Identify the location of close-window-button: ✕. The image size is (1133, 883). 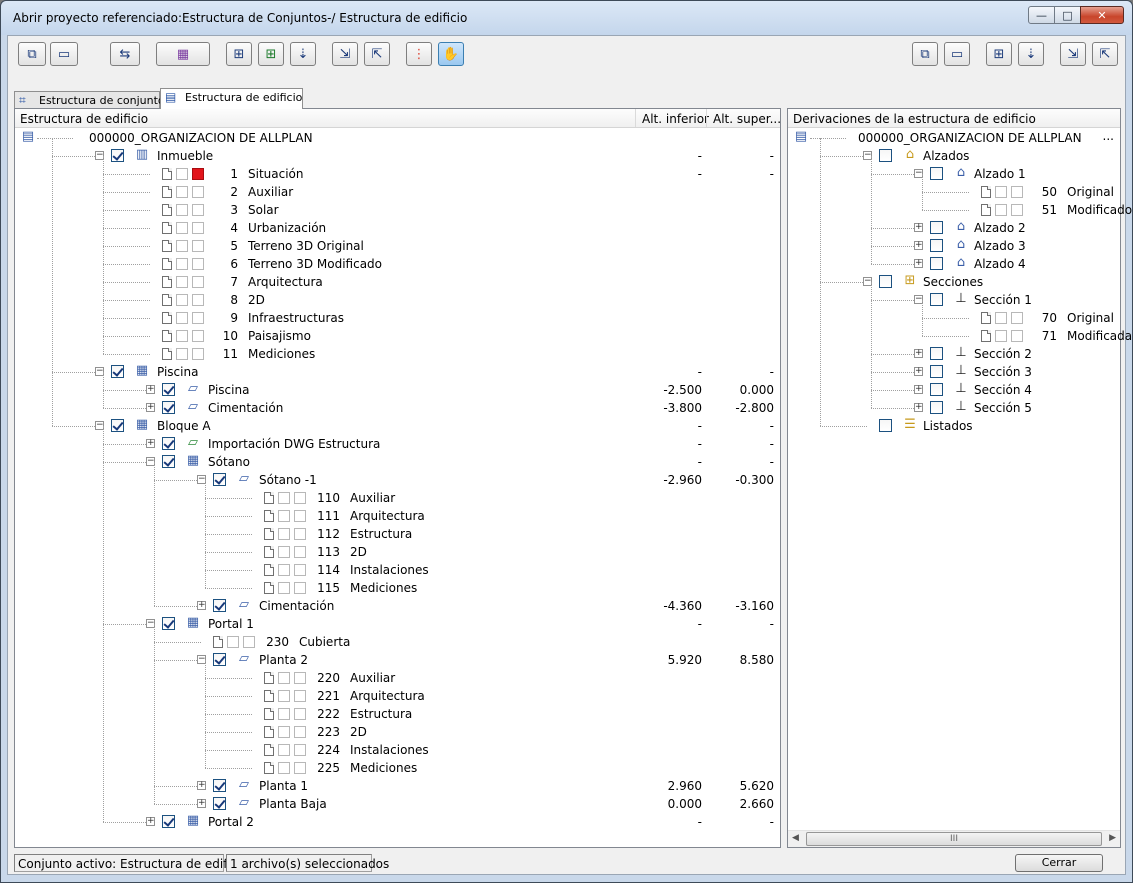
(1102, 15).